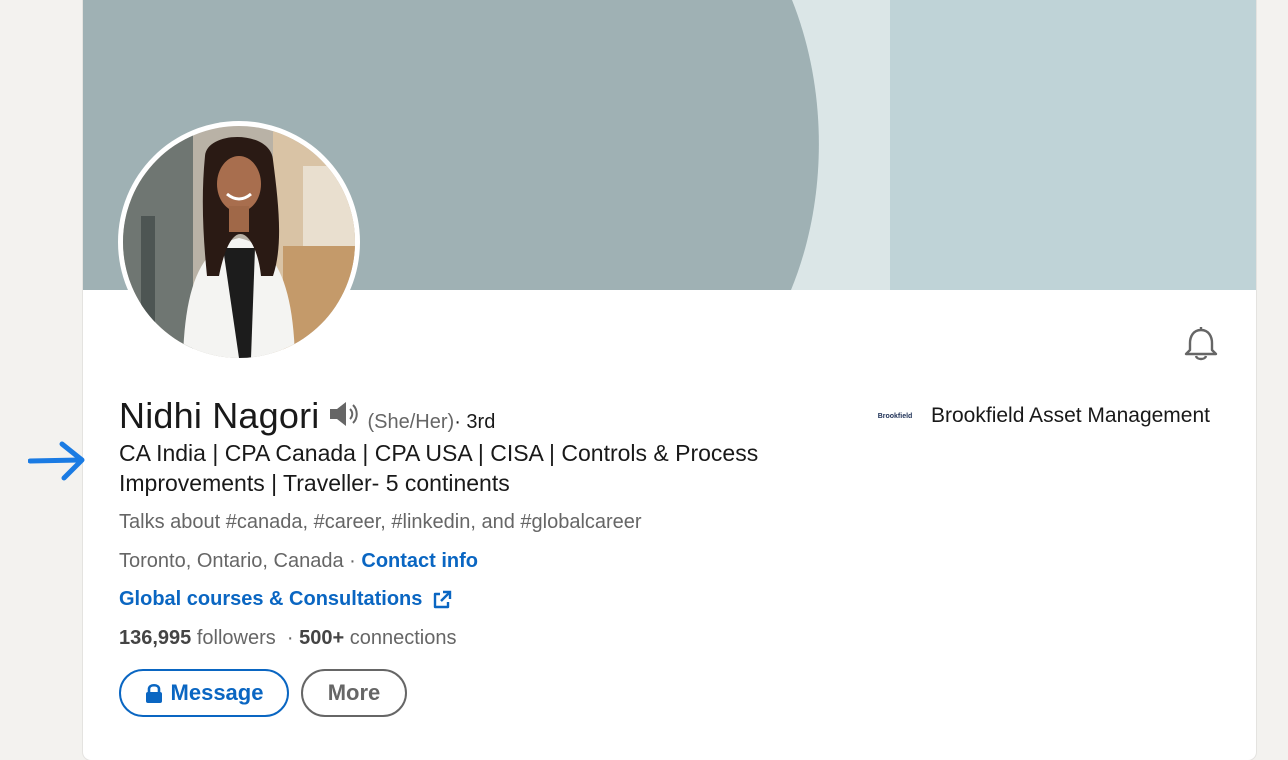 This screenshot has width=1288, height=760. Describe the element at coordinates (1201, 344) in the screenshot. I see `bell-icon` at that location.